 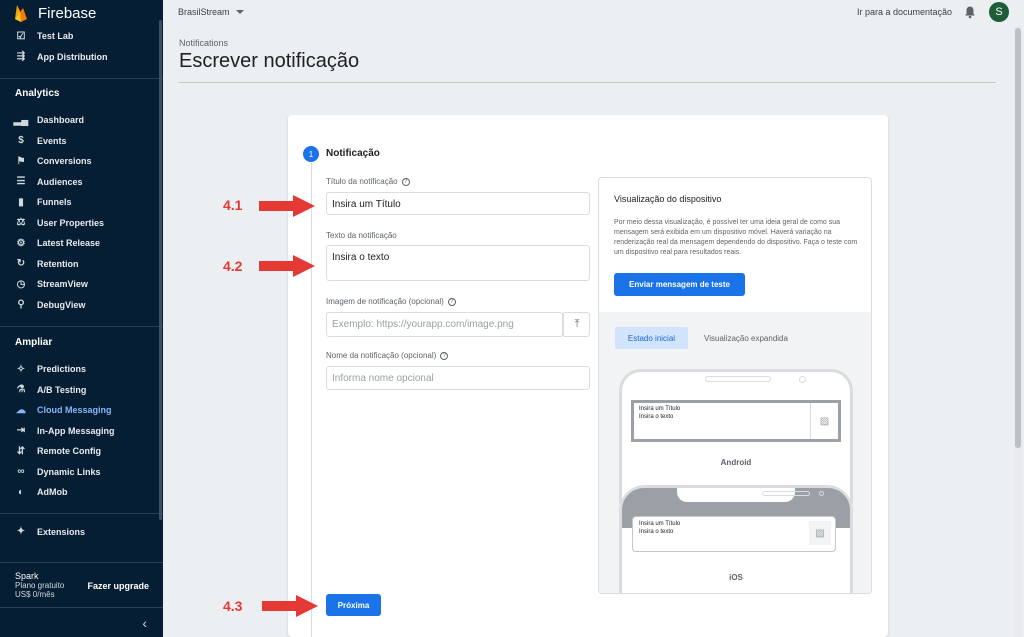 What do you see at coordinates (387, 355) in the screenshot?
I see `name-label: Nome da notificação (opcional) ?` at bounding box center [387, 355].